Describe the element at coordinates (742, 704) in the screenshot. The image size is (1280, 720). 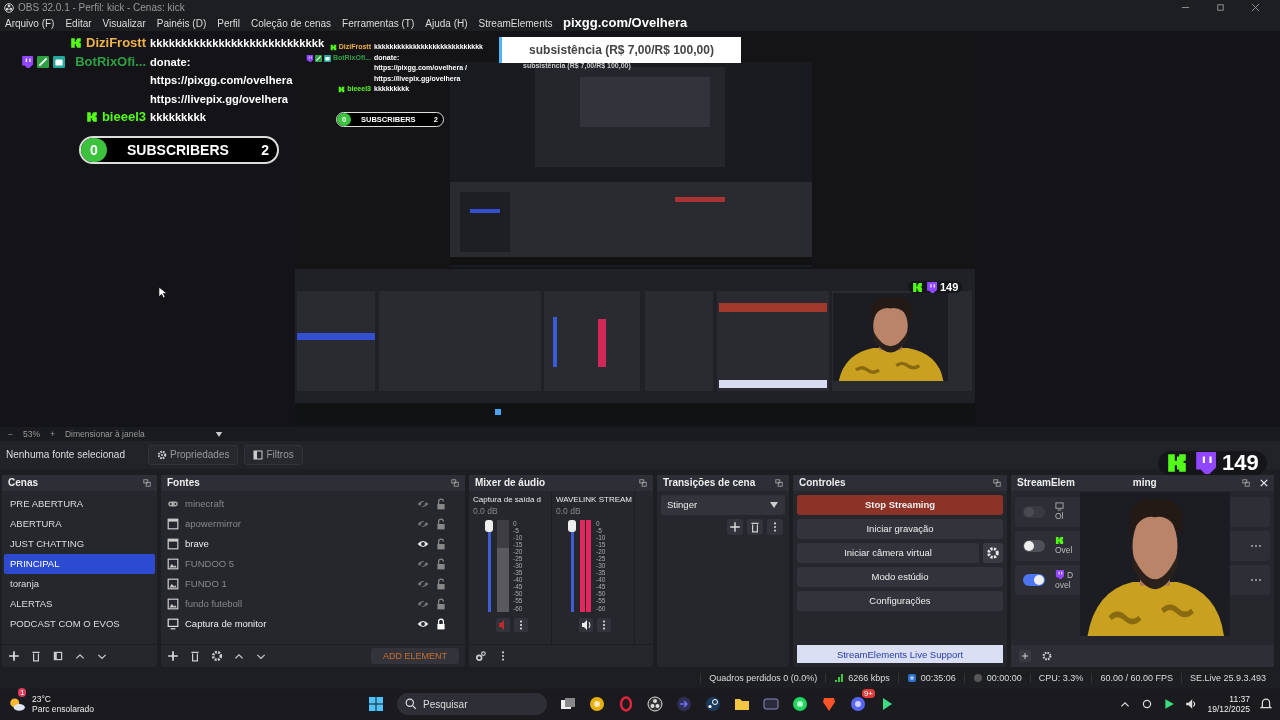
I see `folder-icon` at that location.